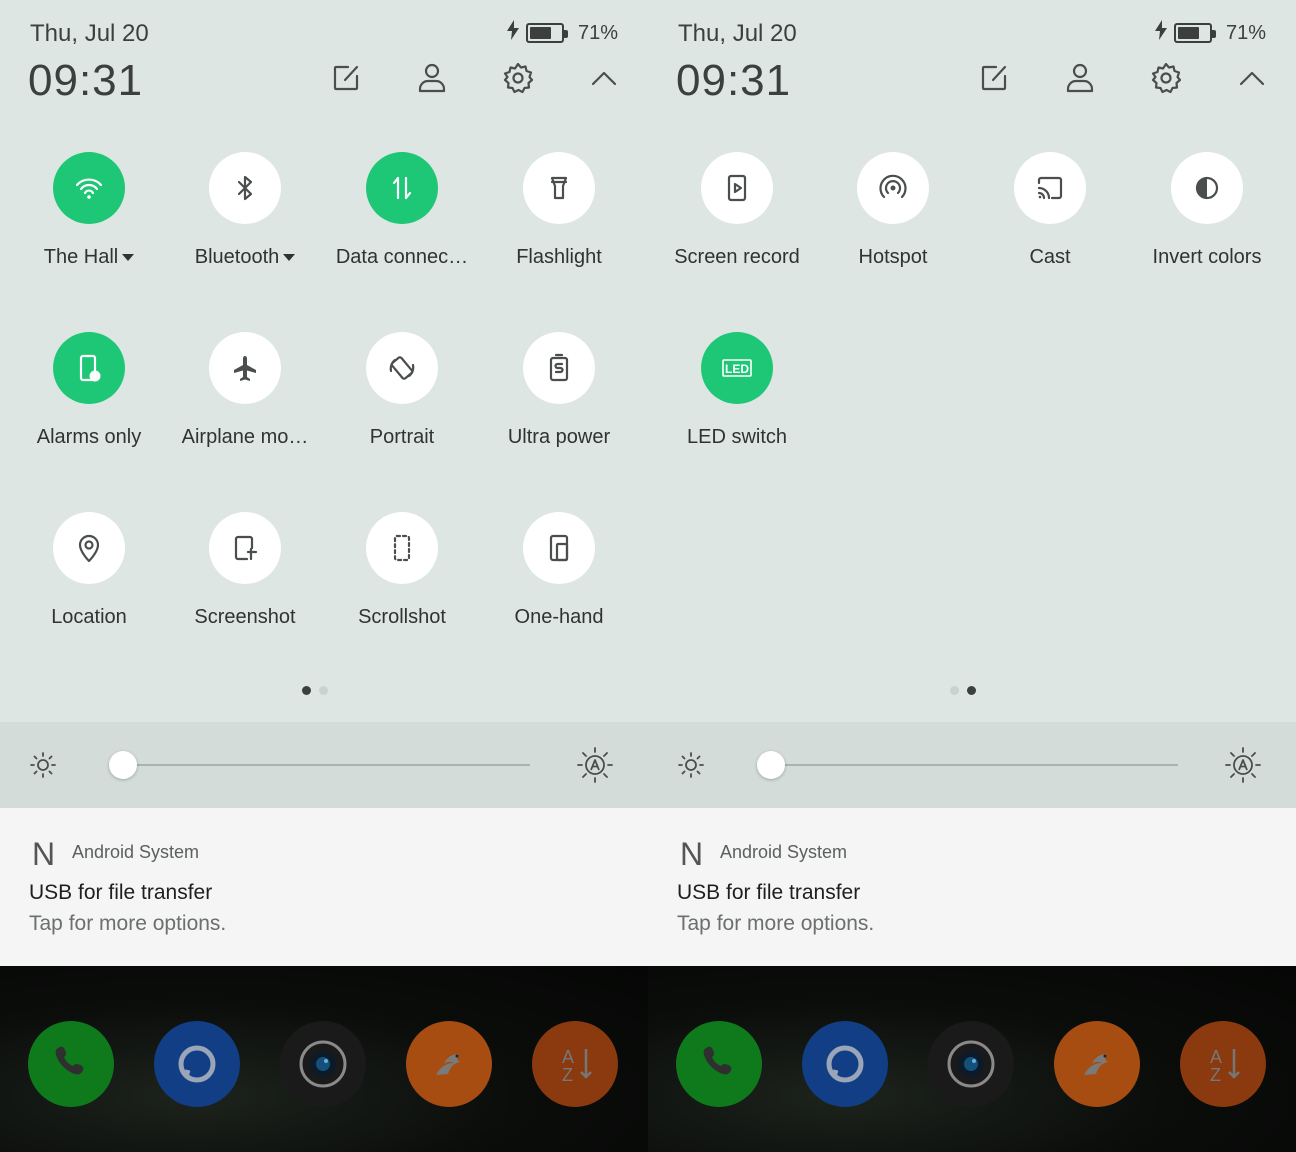  I want to click on location-icon, so click(89, 548).